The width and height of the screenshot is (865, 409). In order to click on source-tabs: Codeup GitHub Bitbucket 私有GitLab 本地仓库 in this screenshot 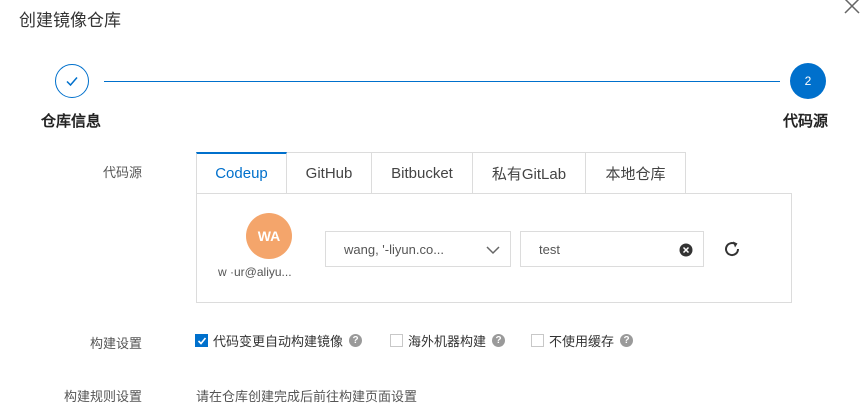, I will do `click(441, 173)`.